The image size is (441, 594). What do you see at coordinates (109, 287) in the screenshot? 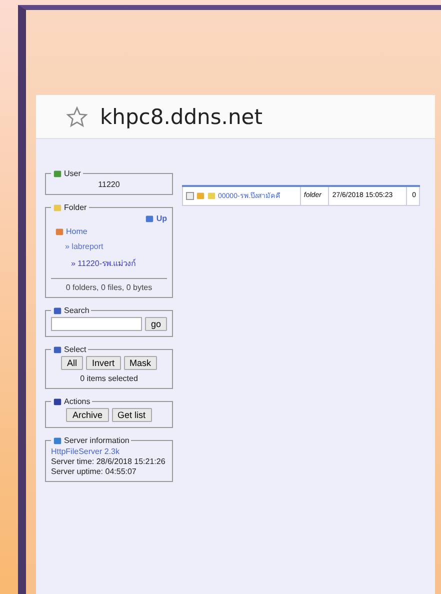
I see `folder-summary: 0 folders, 0 files, 0 bytes` at bounding box center [109, 287].